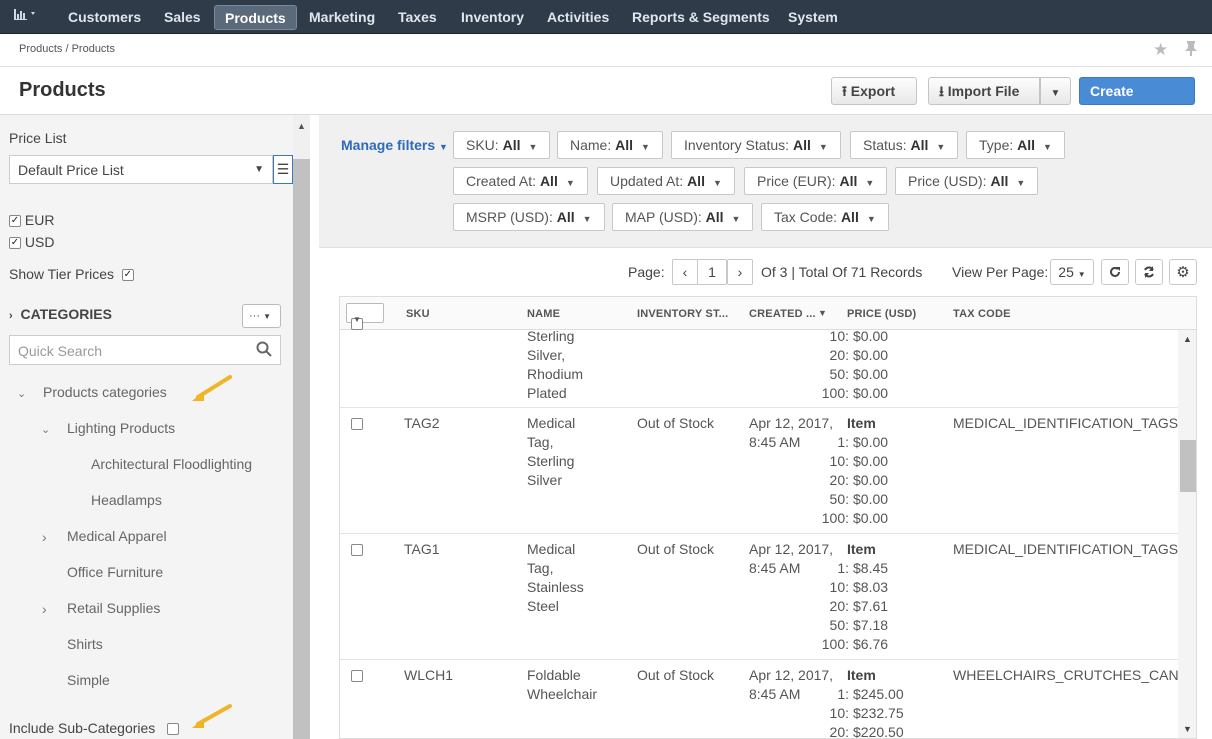  What do you see at coordinates (1115, 272) in the screenshot?
I see `reset-button` at bounding box center [1115, 272].